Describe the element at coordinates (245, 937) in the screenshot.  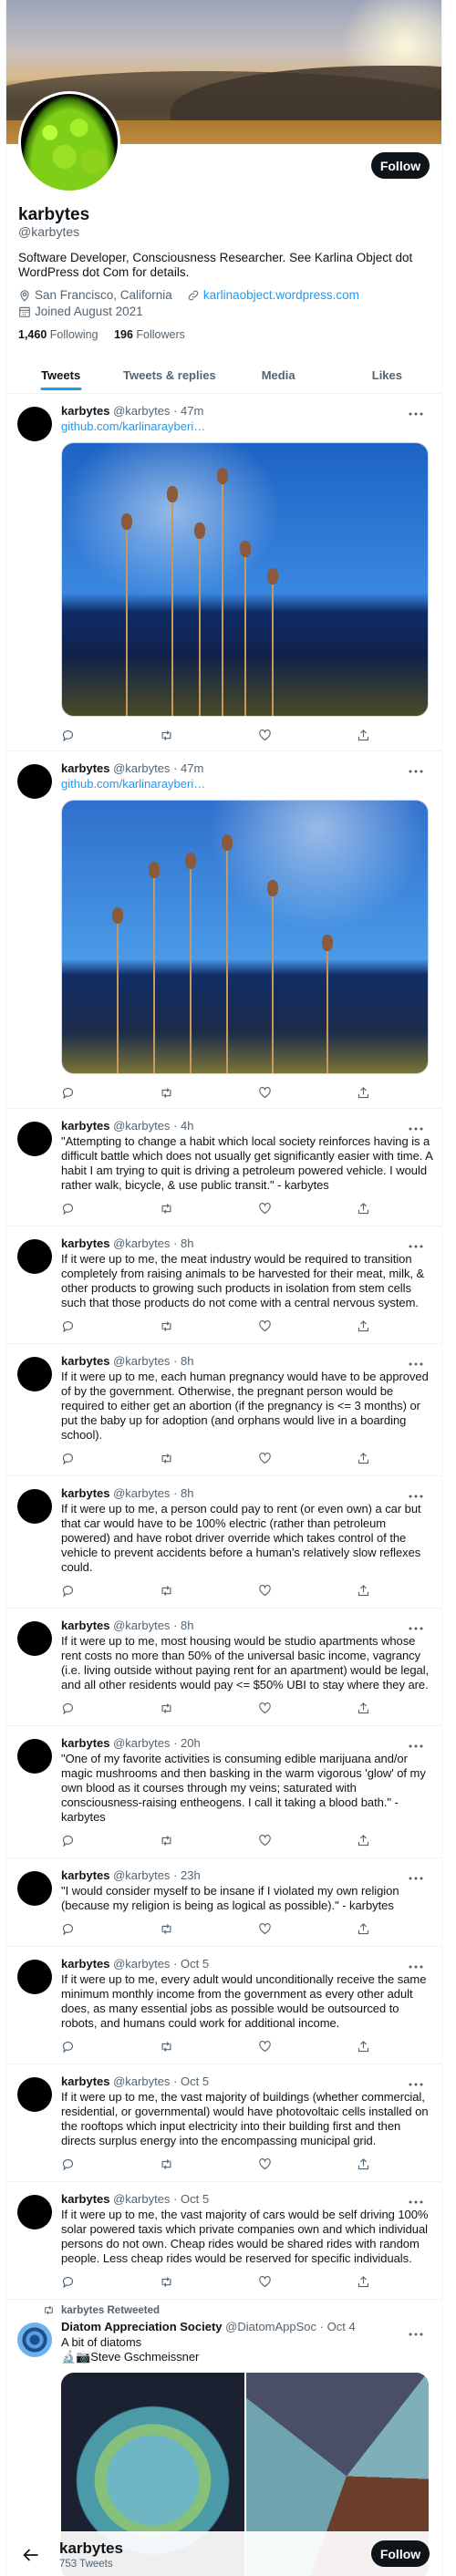
I see `tweet-photo` at that location.